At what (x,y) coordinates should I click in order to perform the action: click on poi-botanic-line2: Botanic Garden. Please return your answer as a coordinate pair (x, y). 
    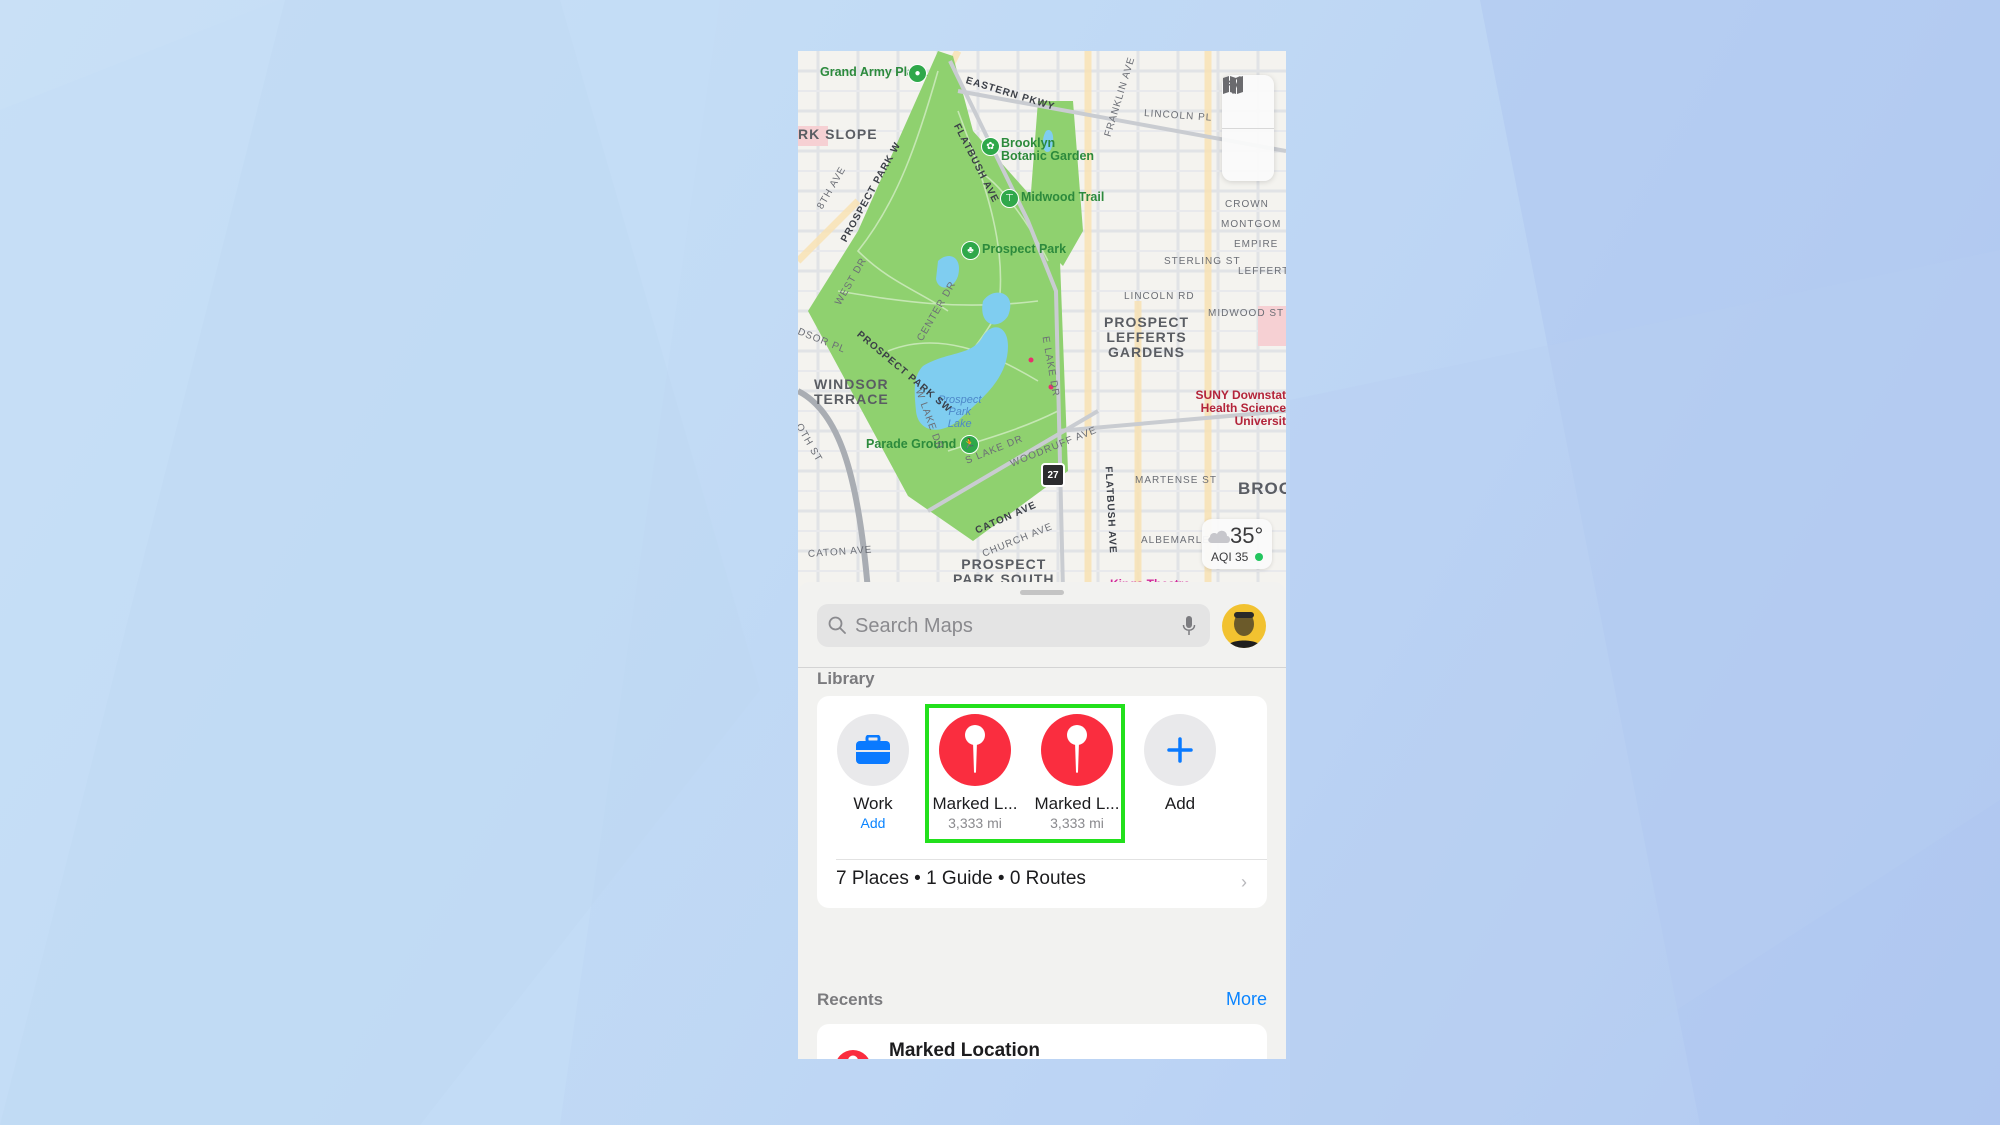
    Looking at the image, I should click on (1048, 156).